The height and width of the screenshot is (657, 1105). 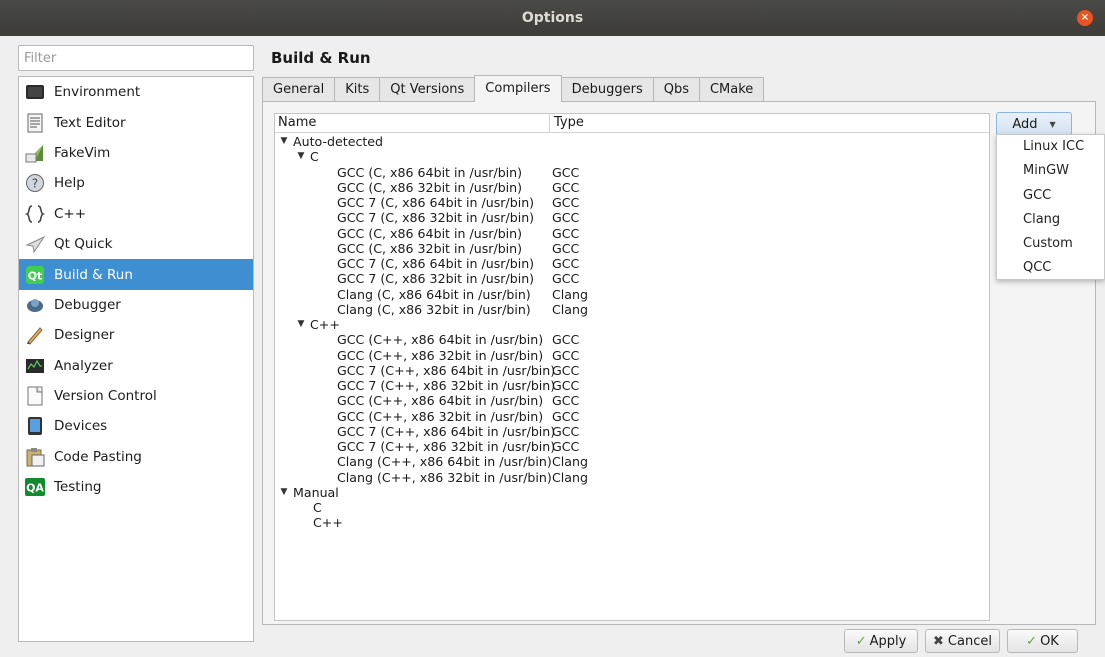 I want to click on sidebar-item-version-control: Version Control, so click(x=136, y=396).